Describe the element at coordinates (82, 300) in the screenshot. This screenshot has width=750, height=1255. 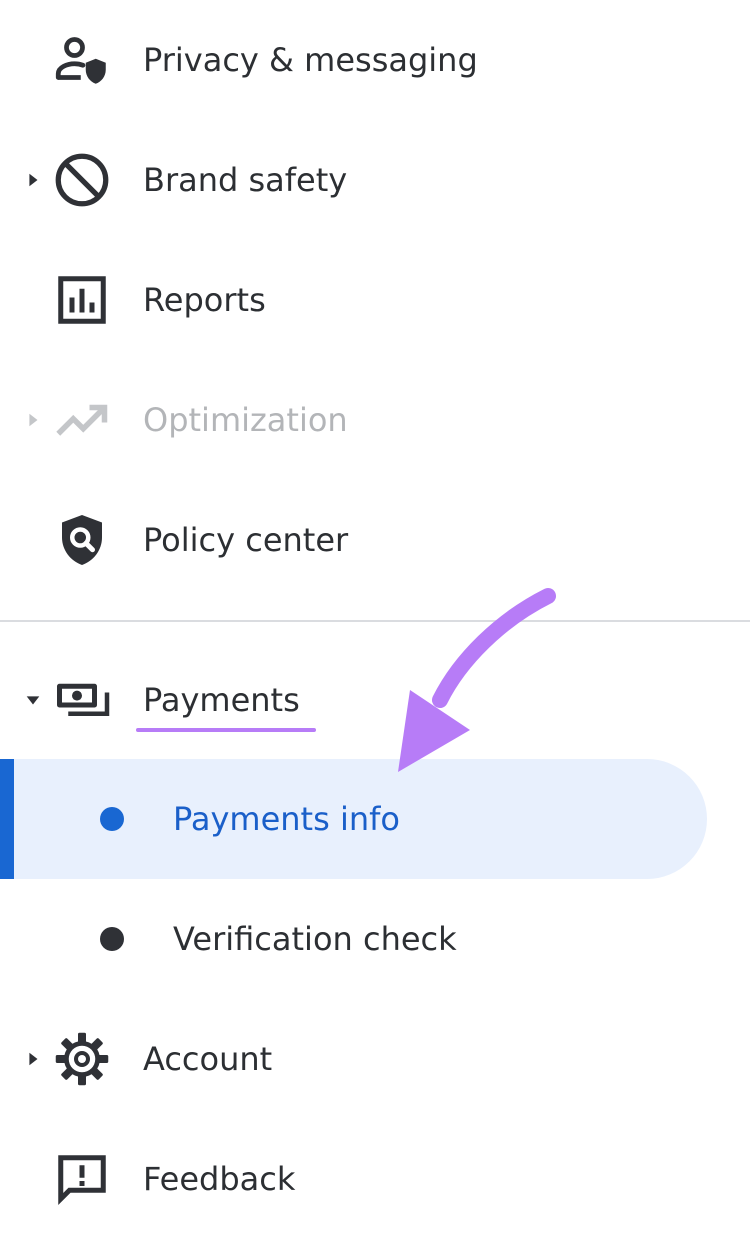
I see `bar-chart-icon` at that location.